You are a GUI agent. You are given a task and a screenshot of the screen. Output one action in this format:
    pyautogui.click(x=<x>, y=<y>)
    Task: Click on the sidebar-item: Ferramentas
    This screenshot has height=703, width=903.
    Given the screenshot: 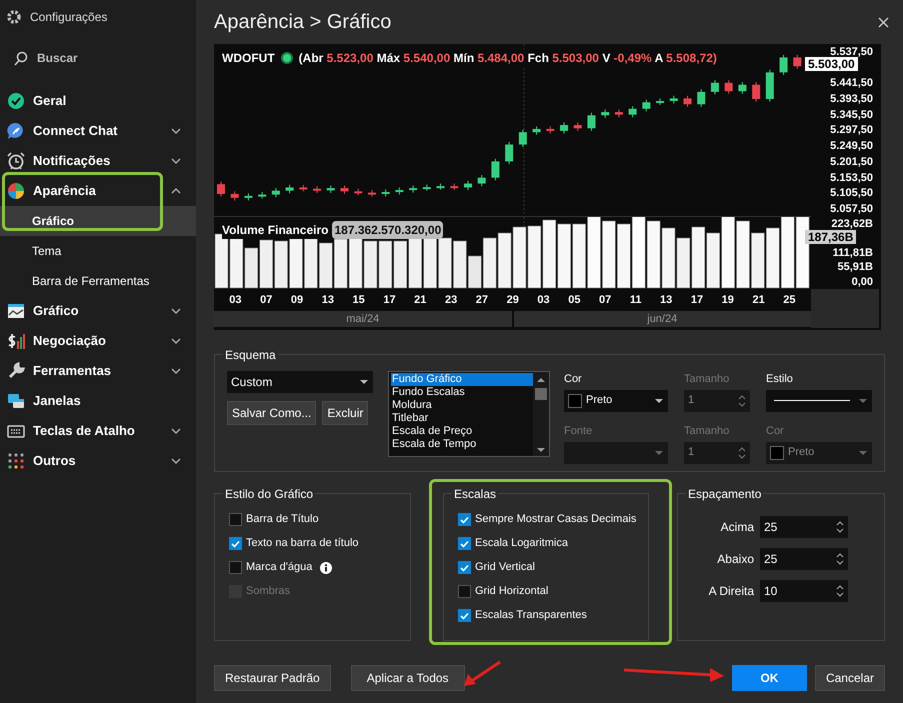 What is the action you would take?
    pyautogui.click(x=98, y=371)
    